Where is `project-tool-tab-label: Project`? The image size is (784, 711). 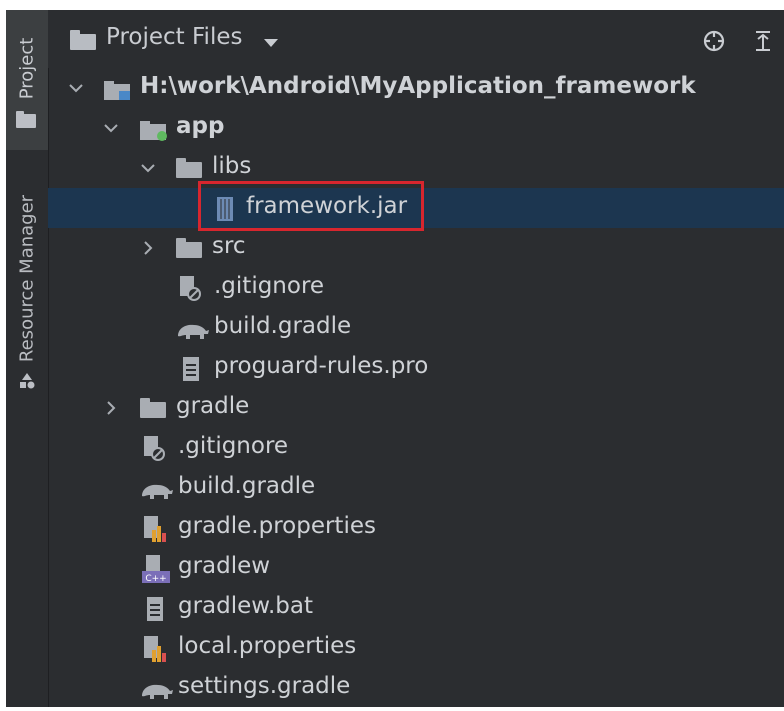 project-tool-tab-label: Project is located at coordinates (27, 68).